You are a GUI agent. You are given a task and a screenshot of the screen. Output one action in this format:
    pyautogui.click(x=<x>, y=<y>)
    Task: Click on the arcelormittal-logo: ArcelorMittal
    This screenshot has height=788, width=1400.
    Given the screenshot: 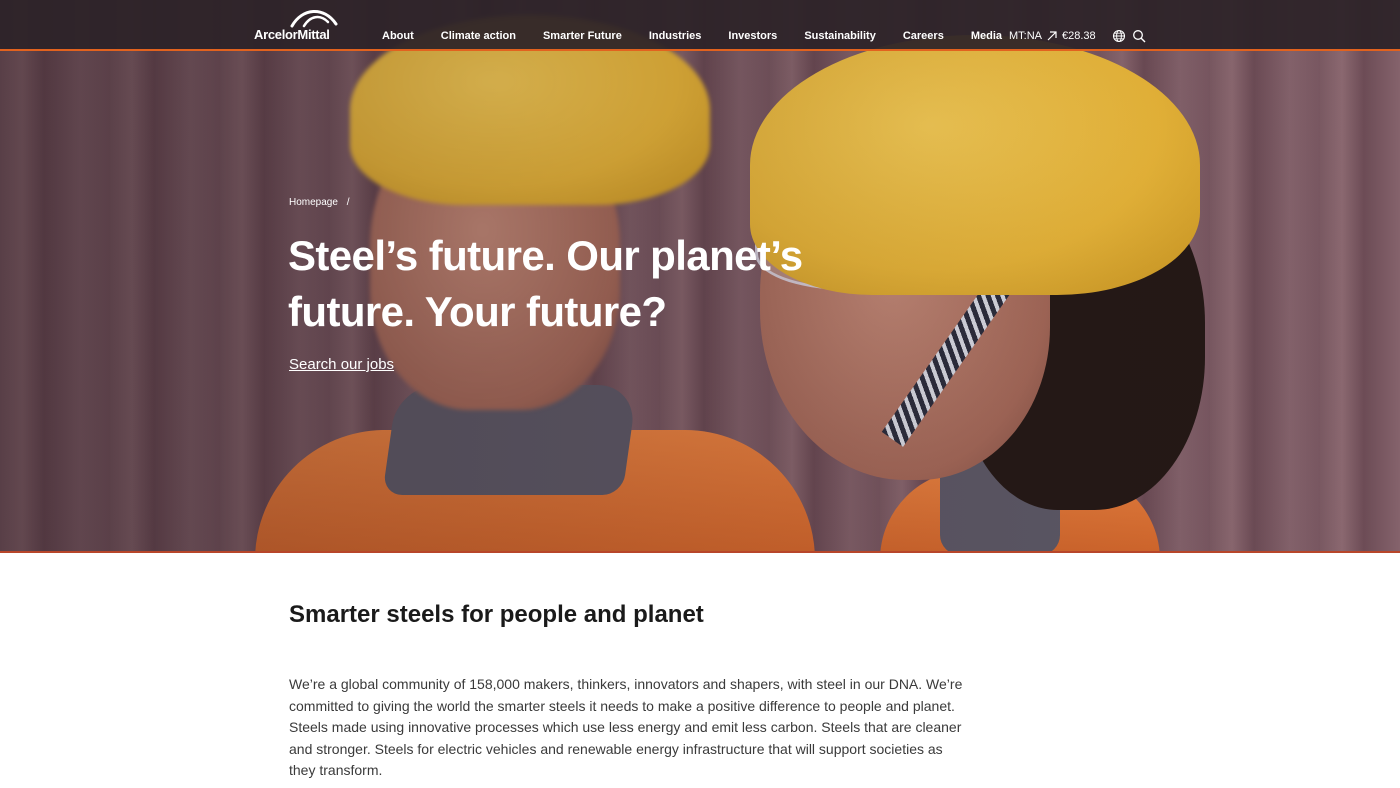 What is the action you would take?
    pyautogui.click(x=299, y=25)
    